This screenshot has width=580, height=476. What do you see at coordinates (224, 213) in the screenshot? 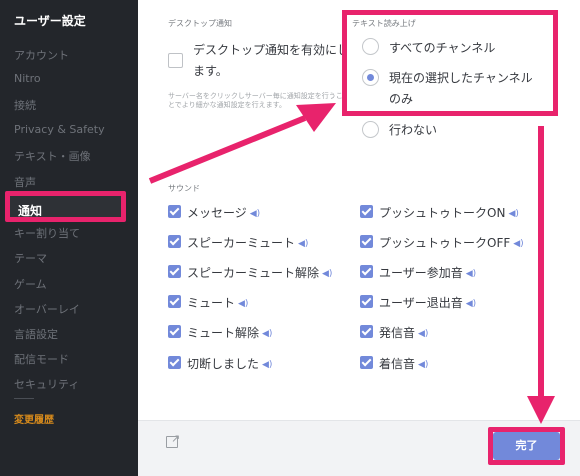
I see `sound-label: メッセージ ◀)` at bounding box center [224, 213].